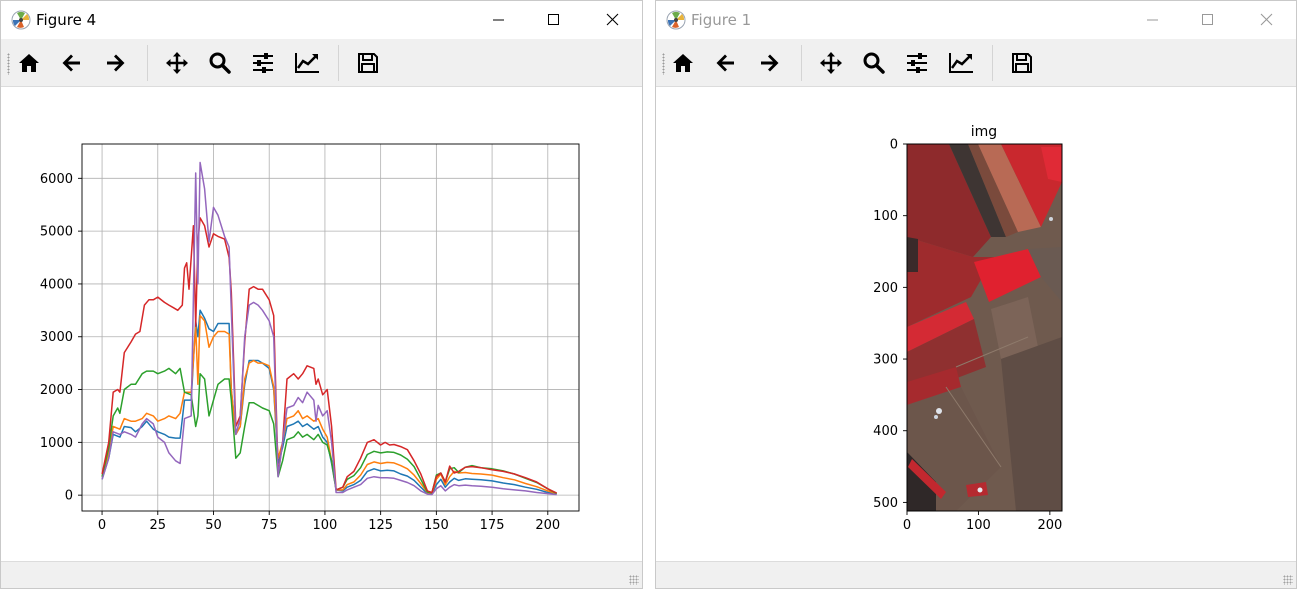  Describe the element at coordinates (885, 360) in the screenshot. I see `y-tick-label: 300` at that location.